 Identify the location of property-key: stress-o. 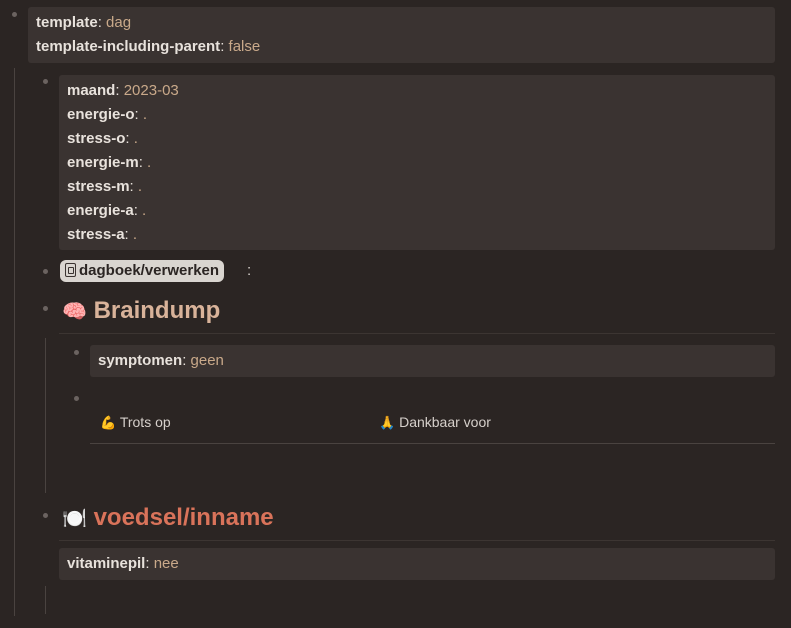
(96, 138).